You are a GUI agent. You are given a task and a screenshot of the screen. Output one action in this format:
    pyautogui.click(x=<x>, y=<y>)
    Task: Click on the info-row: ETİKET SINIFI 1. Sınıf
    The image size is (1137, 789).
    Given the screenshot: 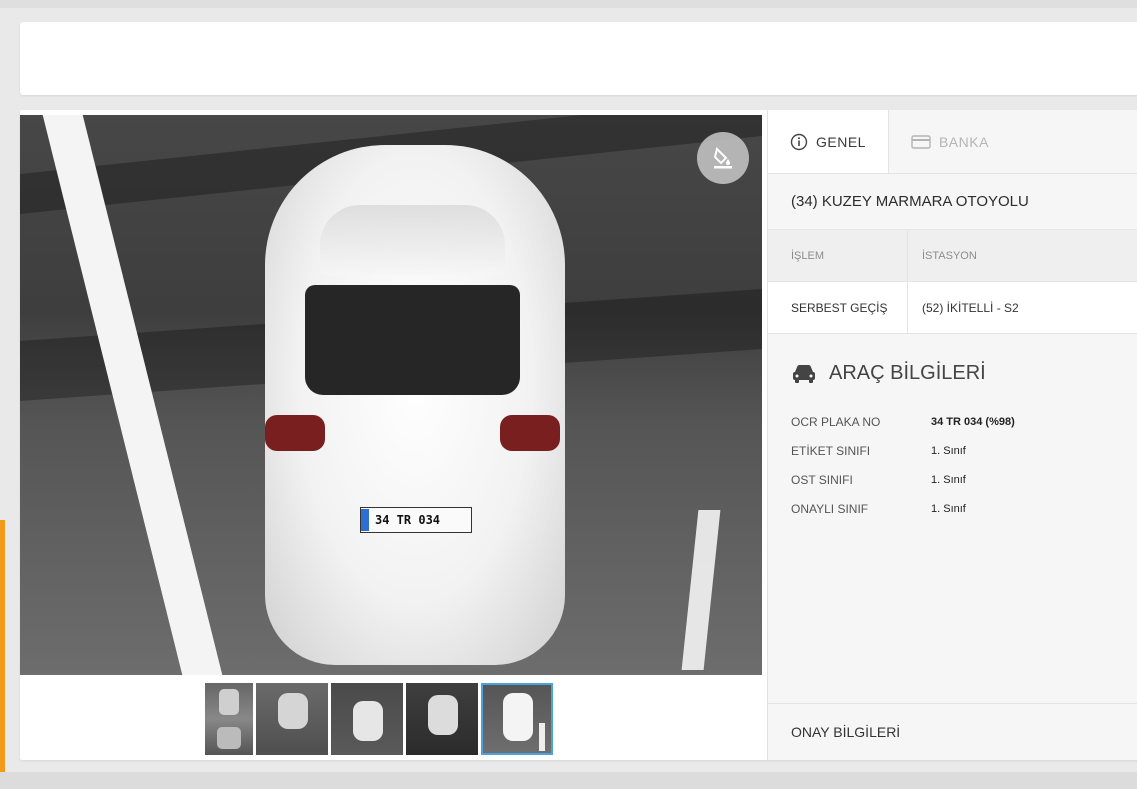 What is the action you would take?
    pyautogui.click(x=964, y=450)
    